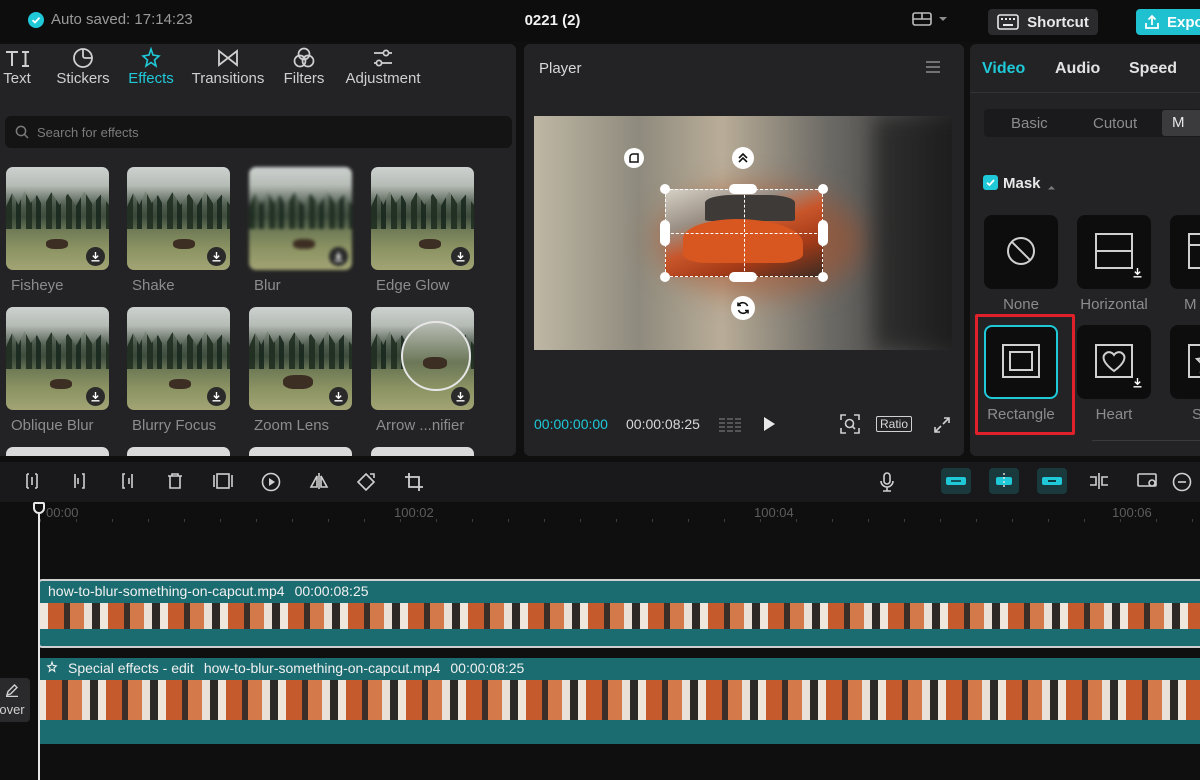 The image size is (1200, 780). I want to click on mirror-icon, so click(319, 482).